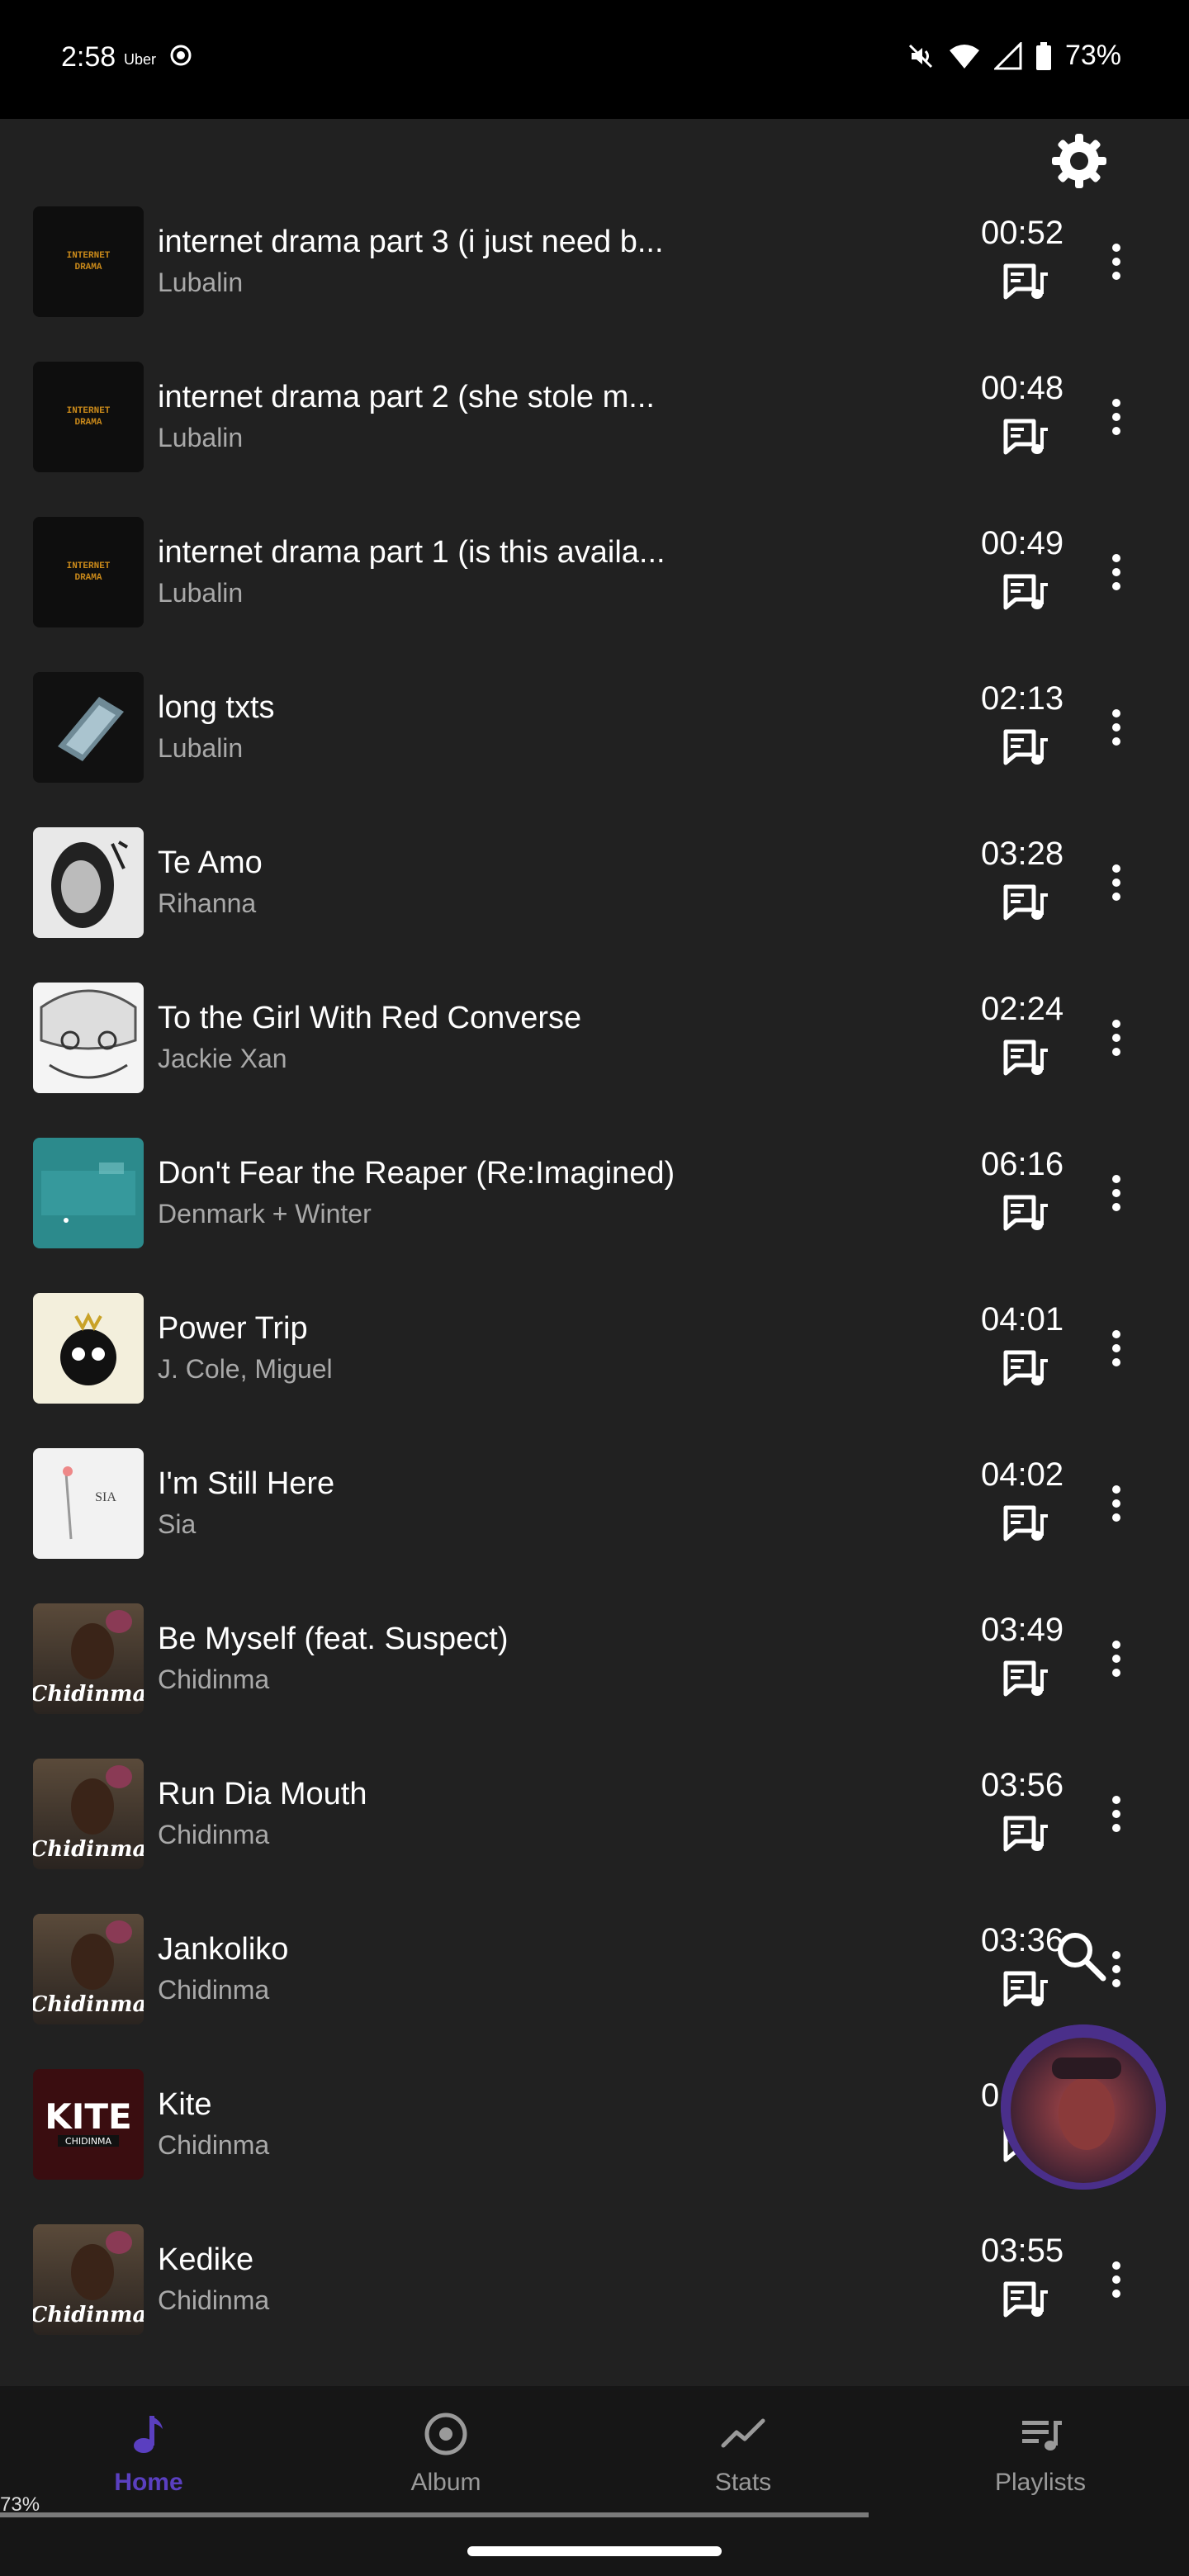 The image size is (1189, 2576). Describe the element at coordinates (1040, 2482) in the screenshot. I see `nav-playlists-label: Playlists` at that location.